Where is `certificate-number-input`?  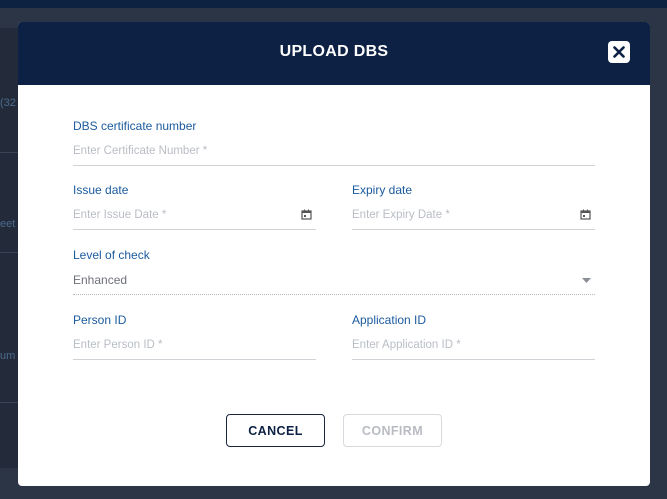
certificate-number-input is located at coordinates (295, 151).